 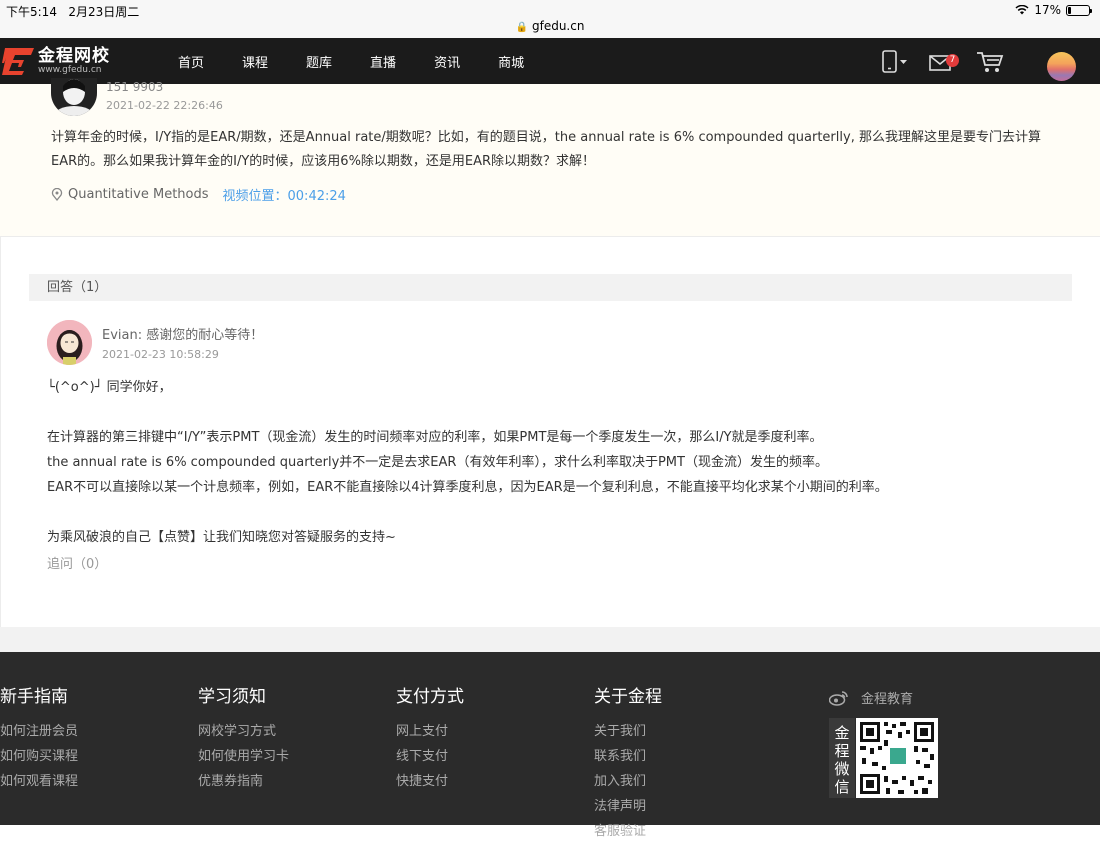 What do you see at coordinates (18, 61) in the screenshot?
I see `gfedu-logo-icon` at bounding box center [18, 61].